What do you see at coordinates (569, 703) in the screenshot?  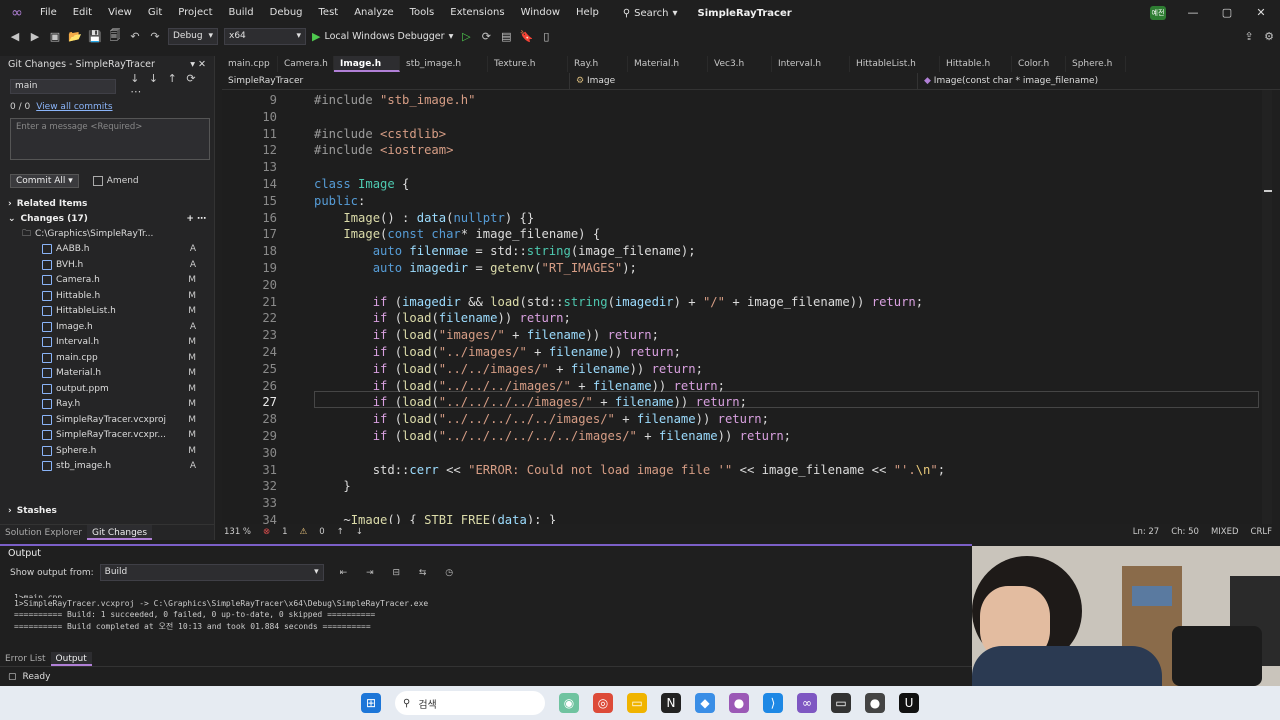 I see `copilot-icon: ◉` at bounding box center [569, 703].